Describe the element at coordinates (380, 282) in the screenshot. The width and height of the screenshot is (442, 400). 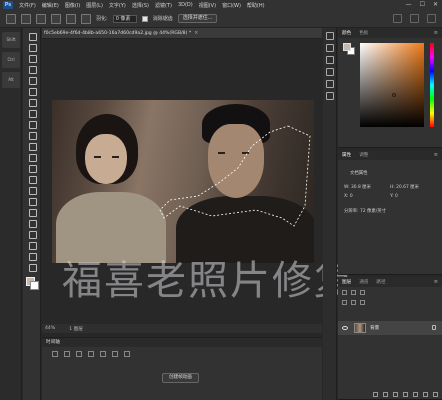
I see `tab-paths: 路径` at that location.